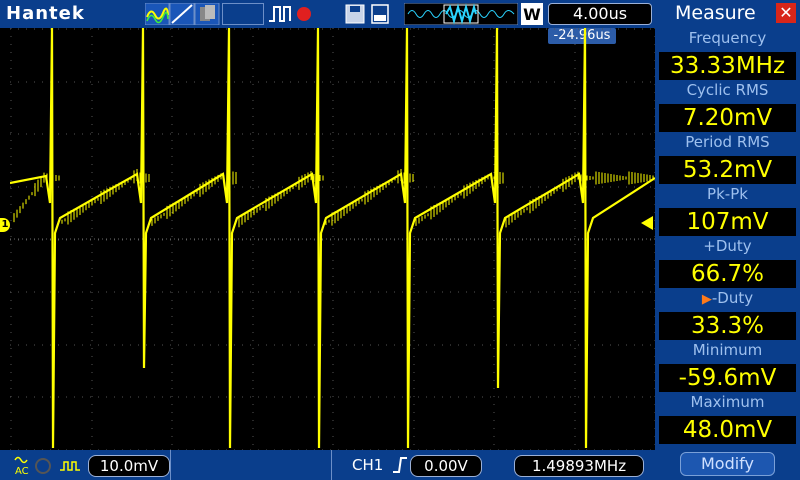  I want to click on measure-label-frequency: Frequency, so click(727, 38).